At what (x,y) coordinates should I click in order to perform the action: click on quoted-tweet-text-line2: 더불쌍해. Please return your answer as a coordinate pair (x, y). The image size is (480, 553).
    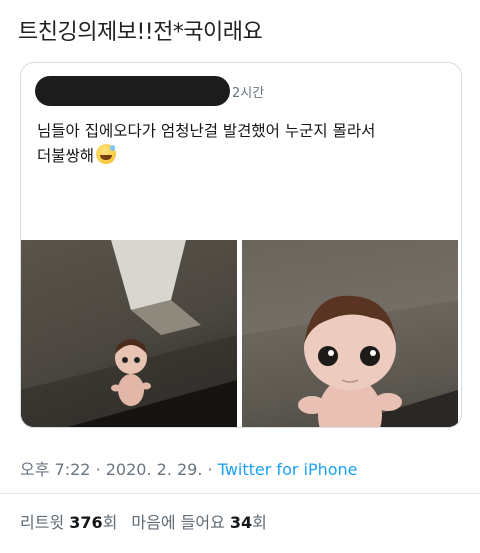
    Looking at the image, I should click on (66, 156).